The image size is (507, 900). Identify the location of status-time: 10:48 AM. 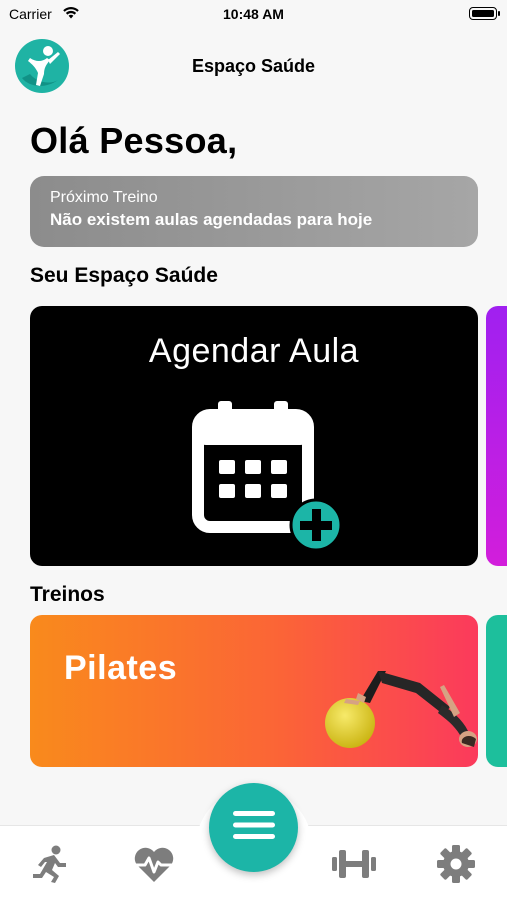
(253, 14).